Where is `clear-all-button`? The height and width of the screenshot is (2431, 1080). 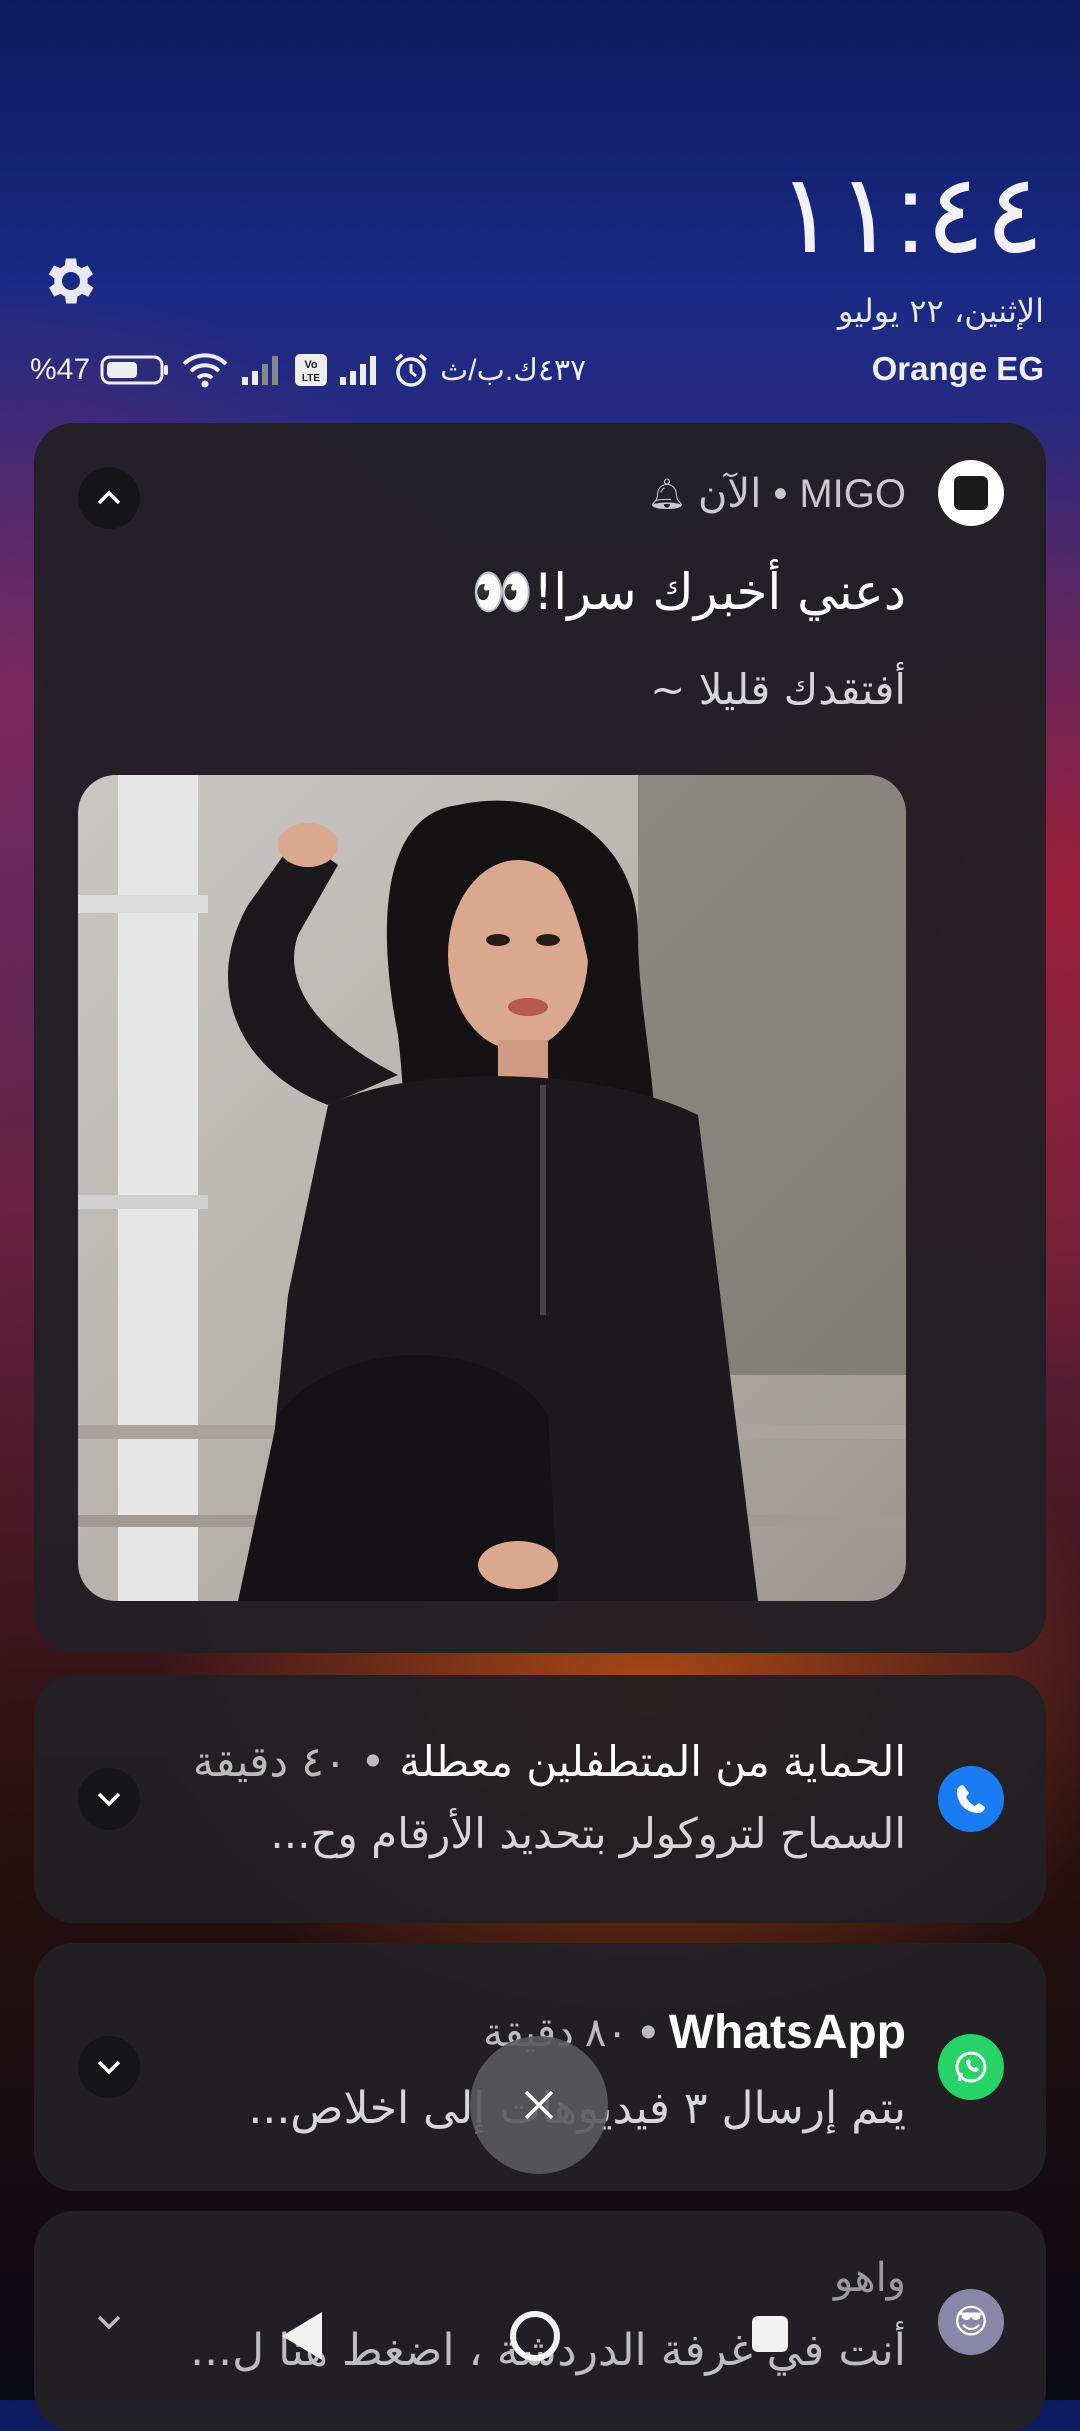
clear-all-button is located at coordinates (539, 2105).